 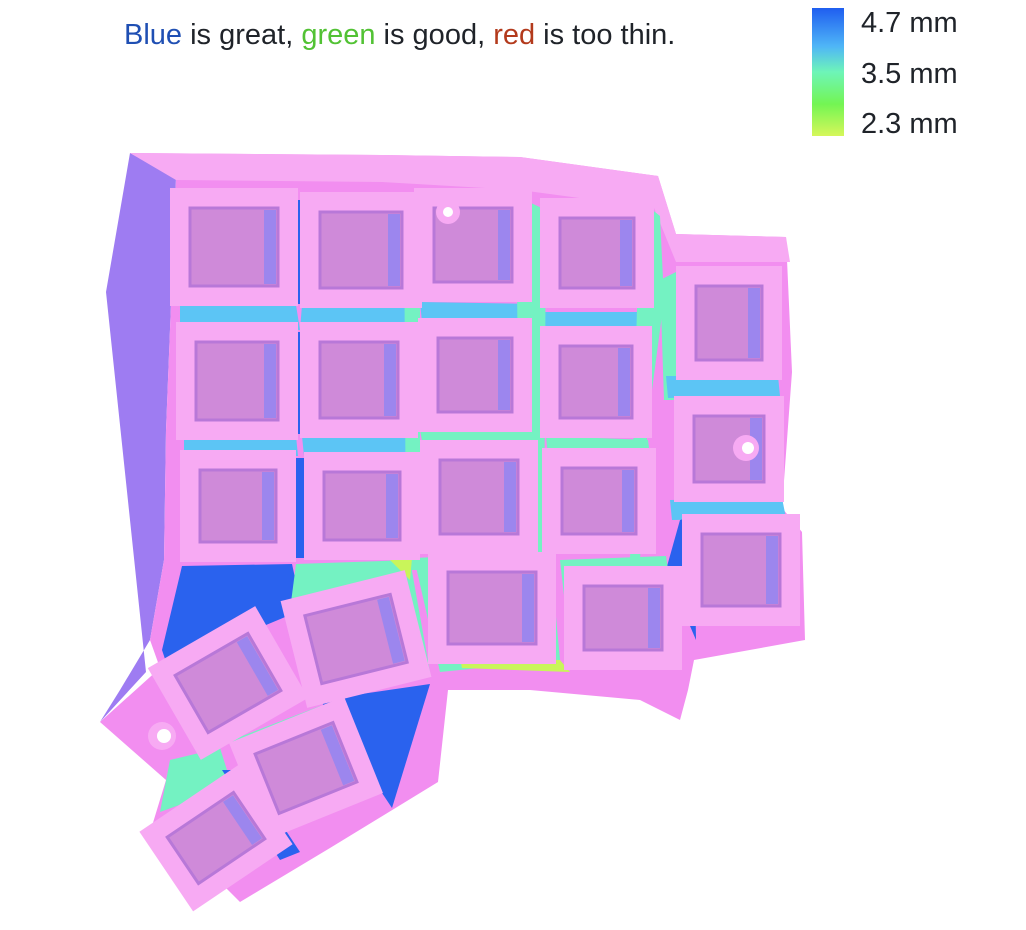 I want to click on screw-hole-right, so click(x=746, y=448).